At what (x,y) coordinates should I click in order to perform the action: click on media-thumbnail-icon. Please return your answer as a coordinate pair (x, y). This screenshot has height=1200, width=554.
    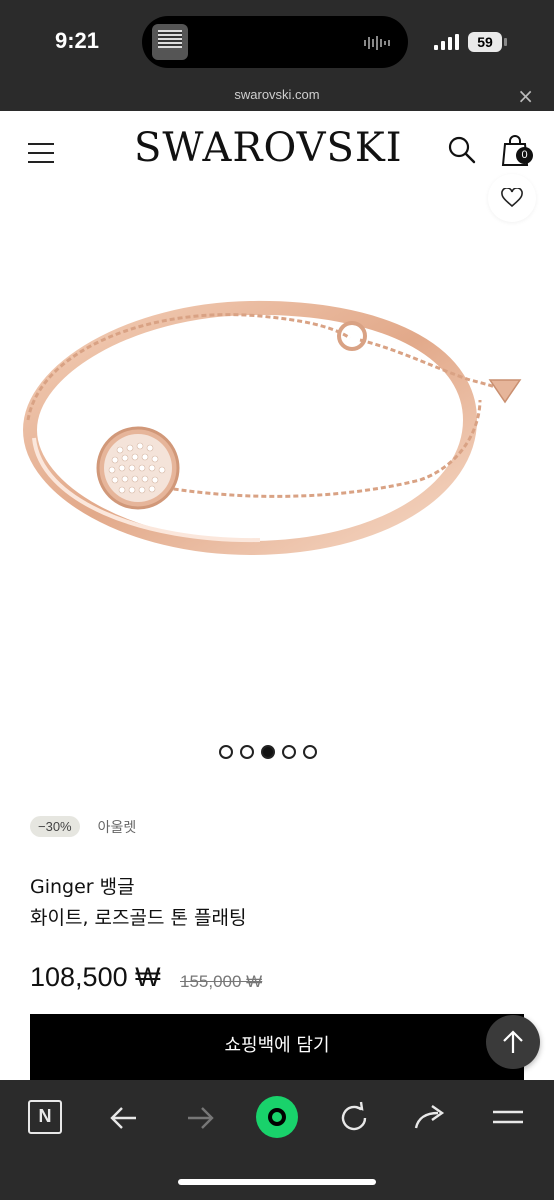
    Looking at the image, I should click on (170, 42).